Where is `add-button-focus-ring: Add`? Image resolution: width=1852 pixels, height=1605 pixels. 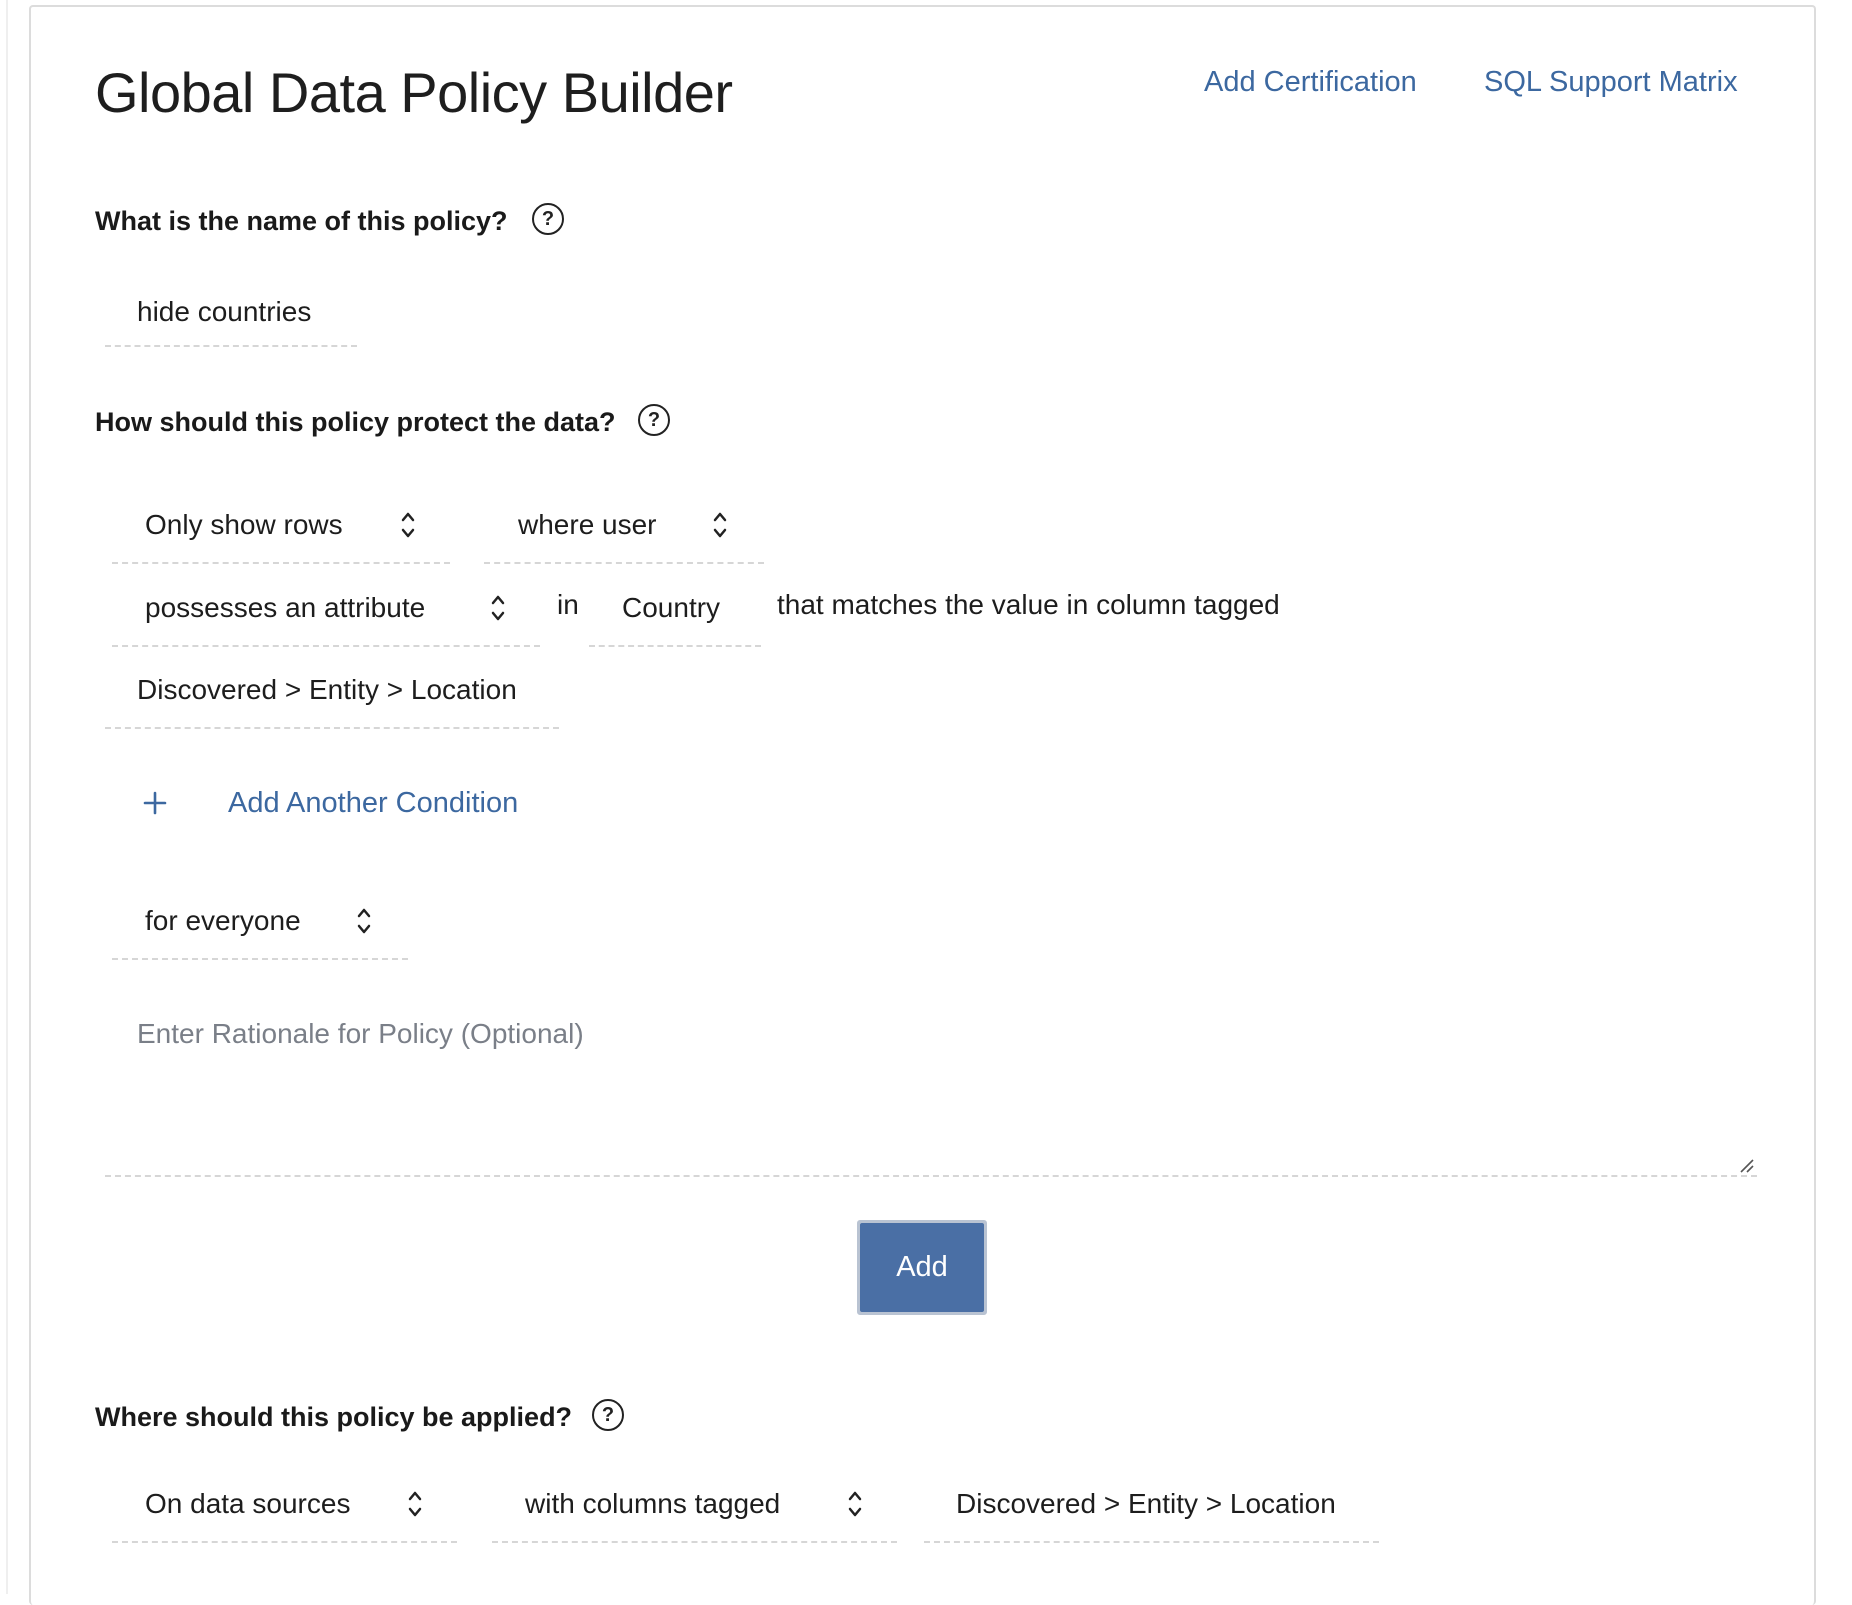
add-button-focus-ring: Add is located at coordinates (922, 1267).